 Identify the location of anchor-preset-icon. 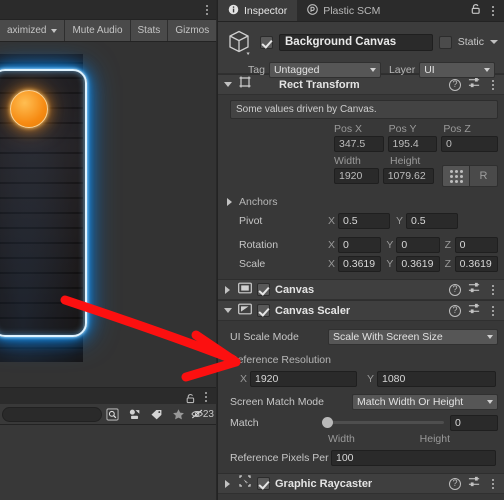
(456, 176).